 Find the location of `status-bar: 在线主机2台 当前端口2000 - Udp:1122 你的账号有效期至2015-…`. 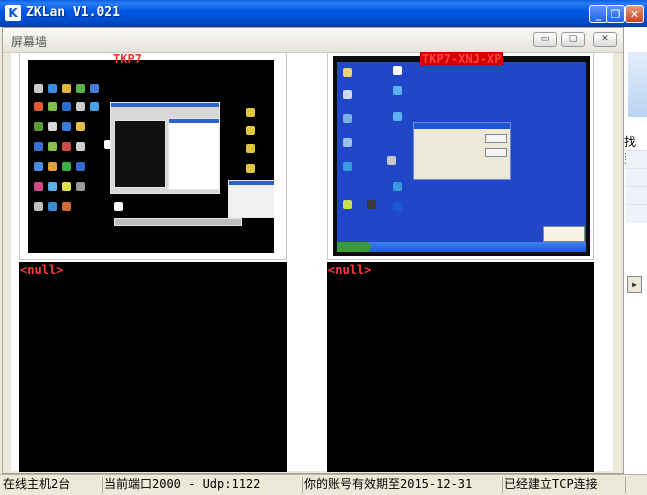

status-bar: 在线主机2台 当前端口2000 - Udp:1122 你的账号有效期至2015-… is located at coordinates (323, 484).